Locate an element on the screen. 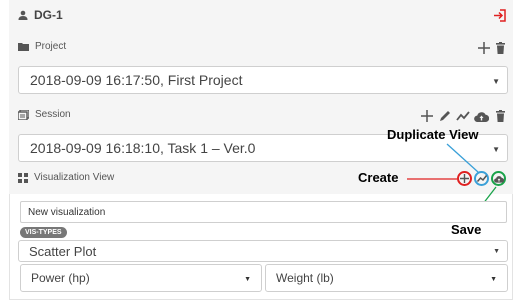 This screenshot has height=300, width=513. project-select: 2018-09-09 16:17:50, First Project ▼ is located at coordinates (263, 80).